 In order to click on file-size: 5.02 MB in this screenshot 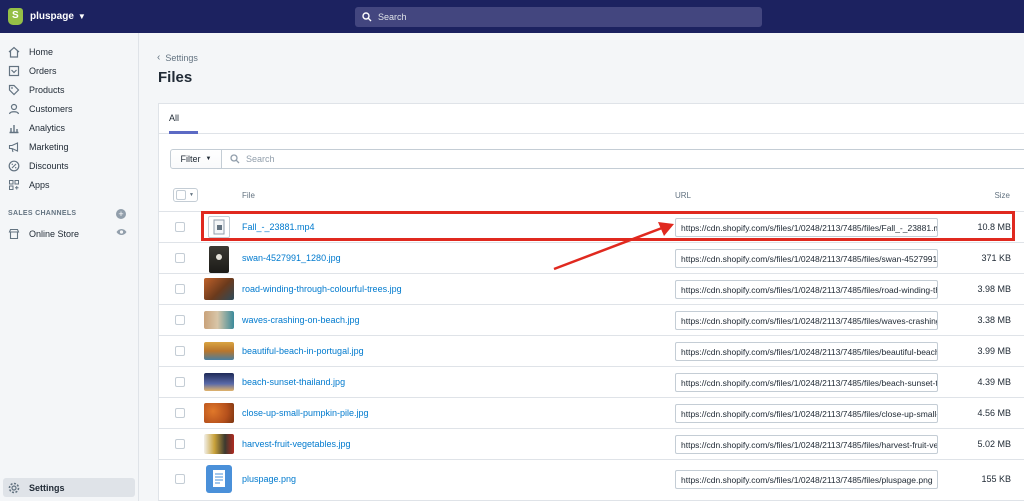, I will do `click(994, 444)`.